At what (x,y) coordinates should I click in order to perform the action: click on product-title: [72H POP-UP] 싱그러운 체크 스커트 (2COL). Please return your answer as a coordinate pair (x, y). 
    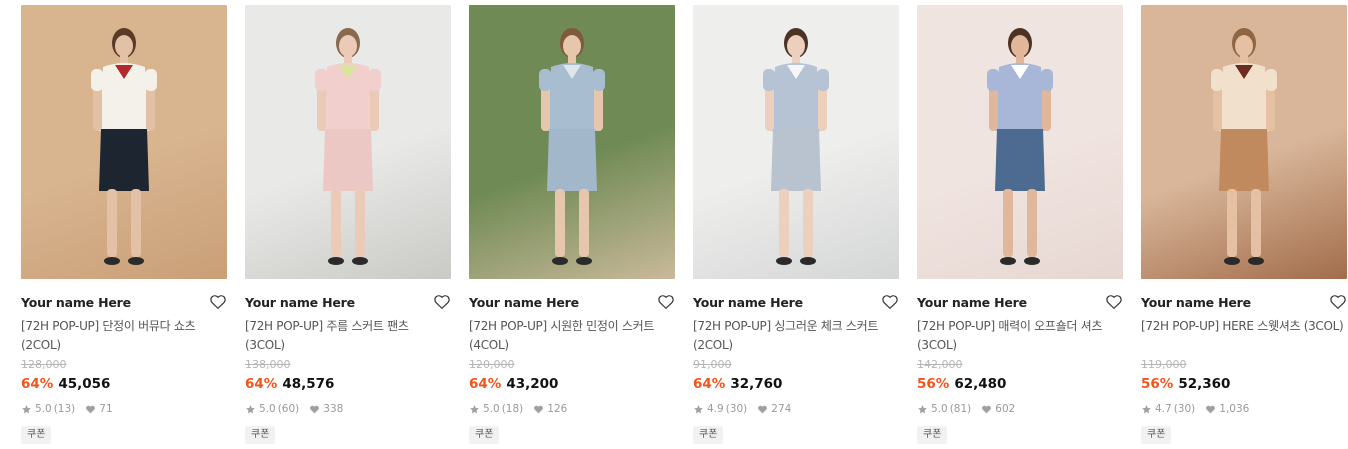
    Looking at the image, I should click on (796, 336).